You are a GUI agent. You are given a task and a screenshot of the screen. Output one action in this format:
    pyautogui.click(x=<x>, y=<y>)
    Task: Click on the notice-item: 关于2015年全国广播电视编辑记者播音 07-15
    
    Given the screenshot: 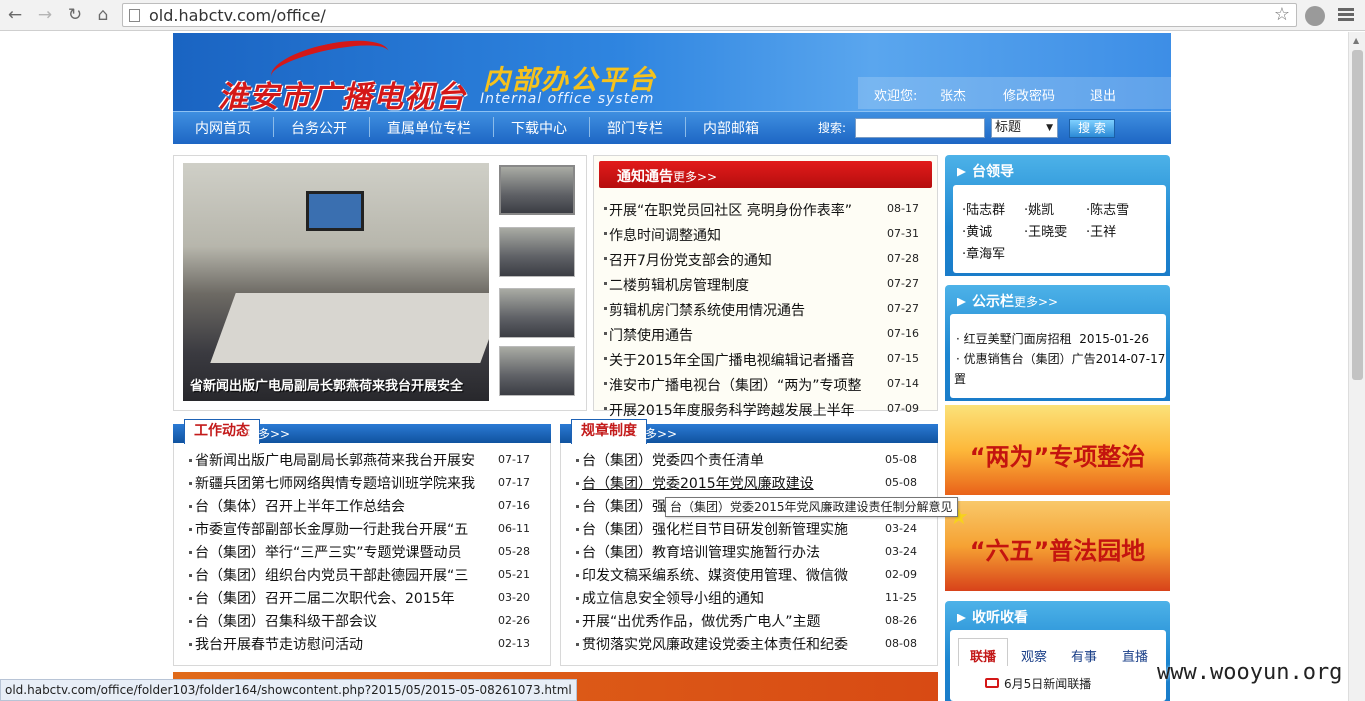 What is the action you would take?
    pyautogui.click(x=763, y=358)
    